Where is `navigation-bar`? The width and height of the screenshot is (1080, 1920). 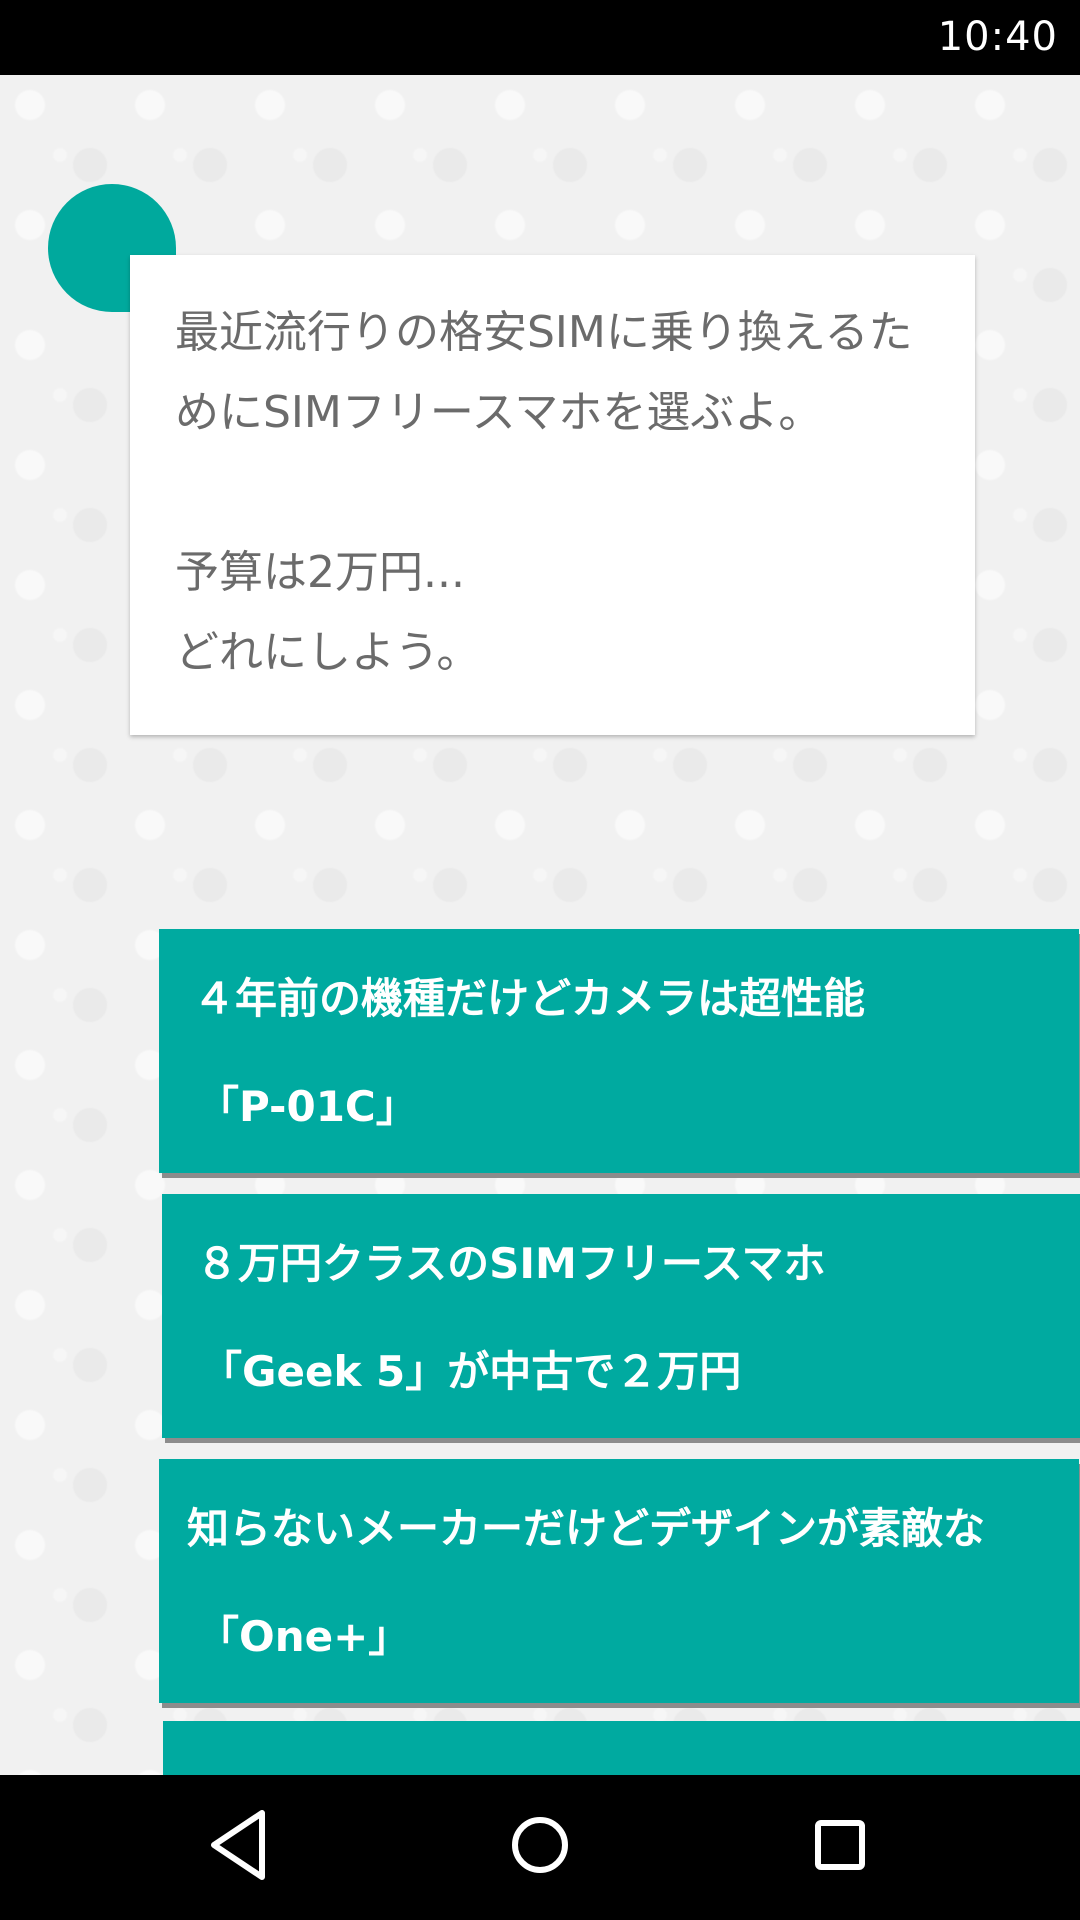
navigation-bar is located at coordinates (540, 1847).